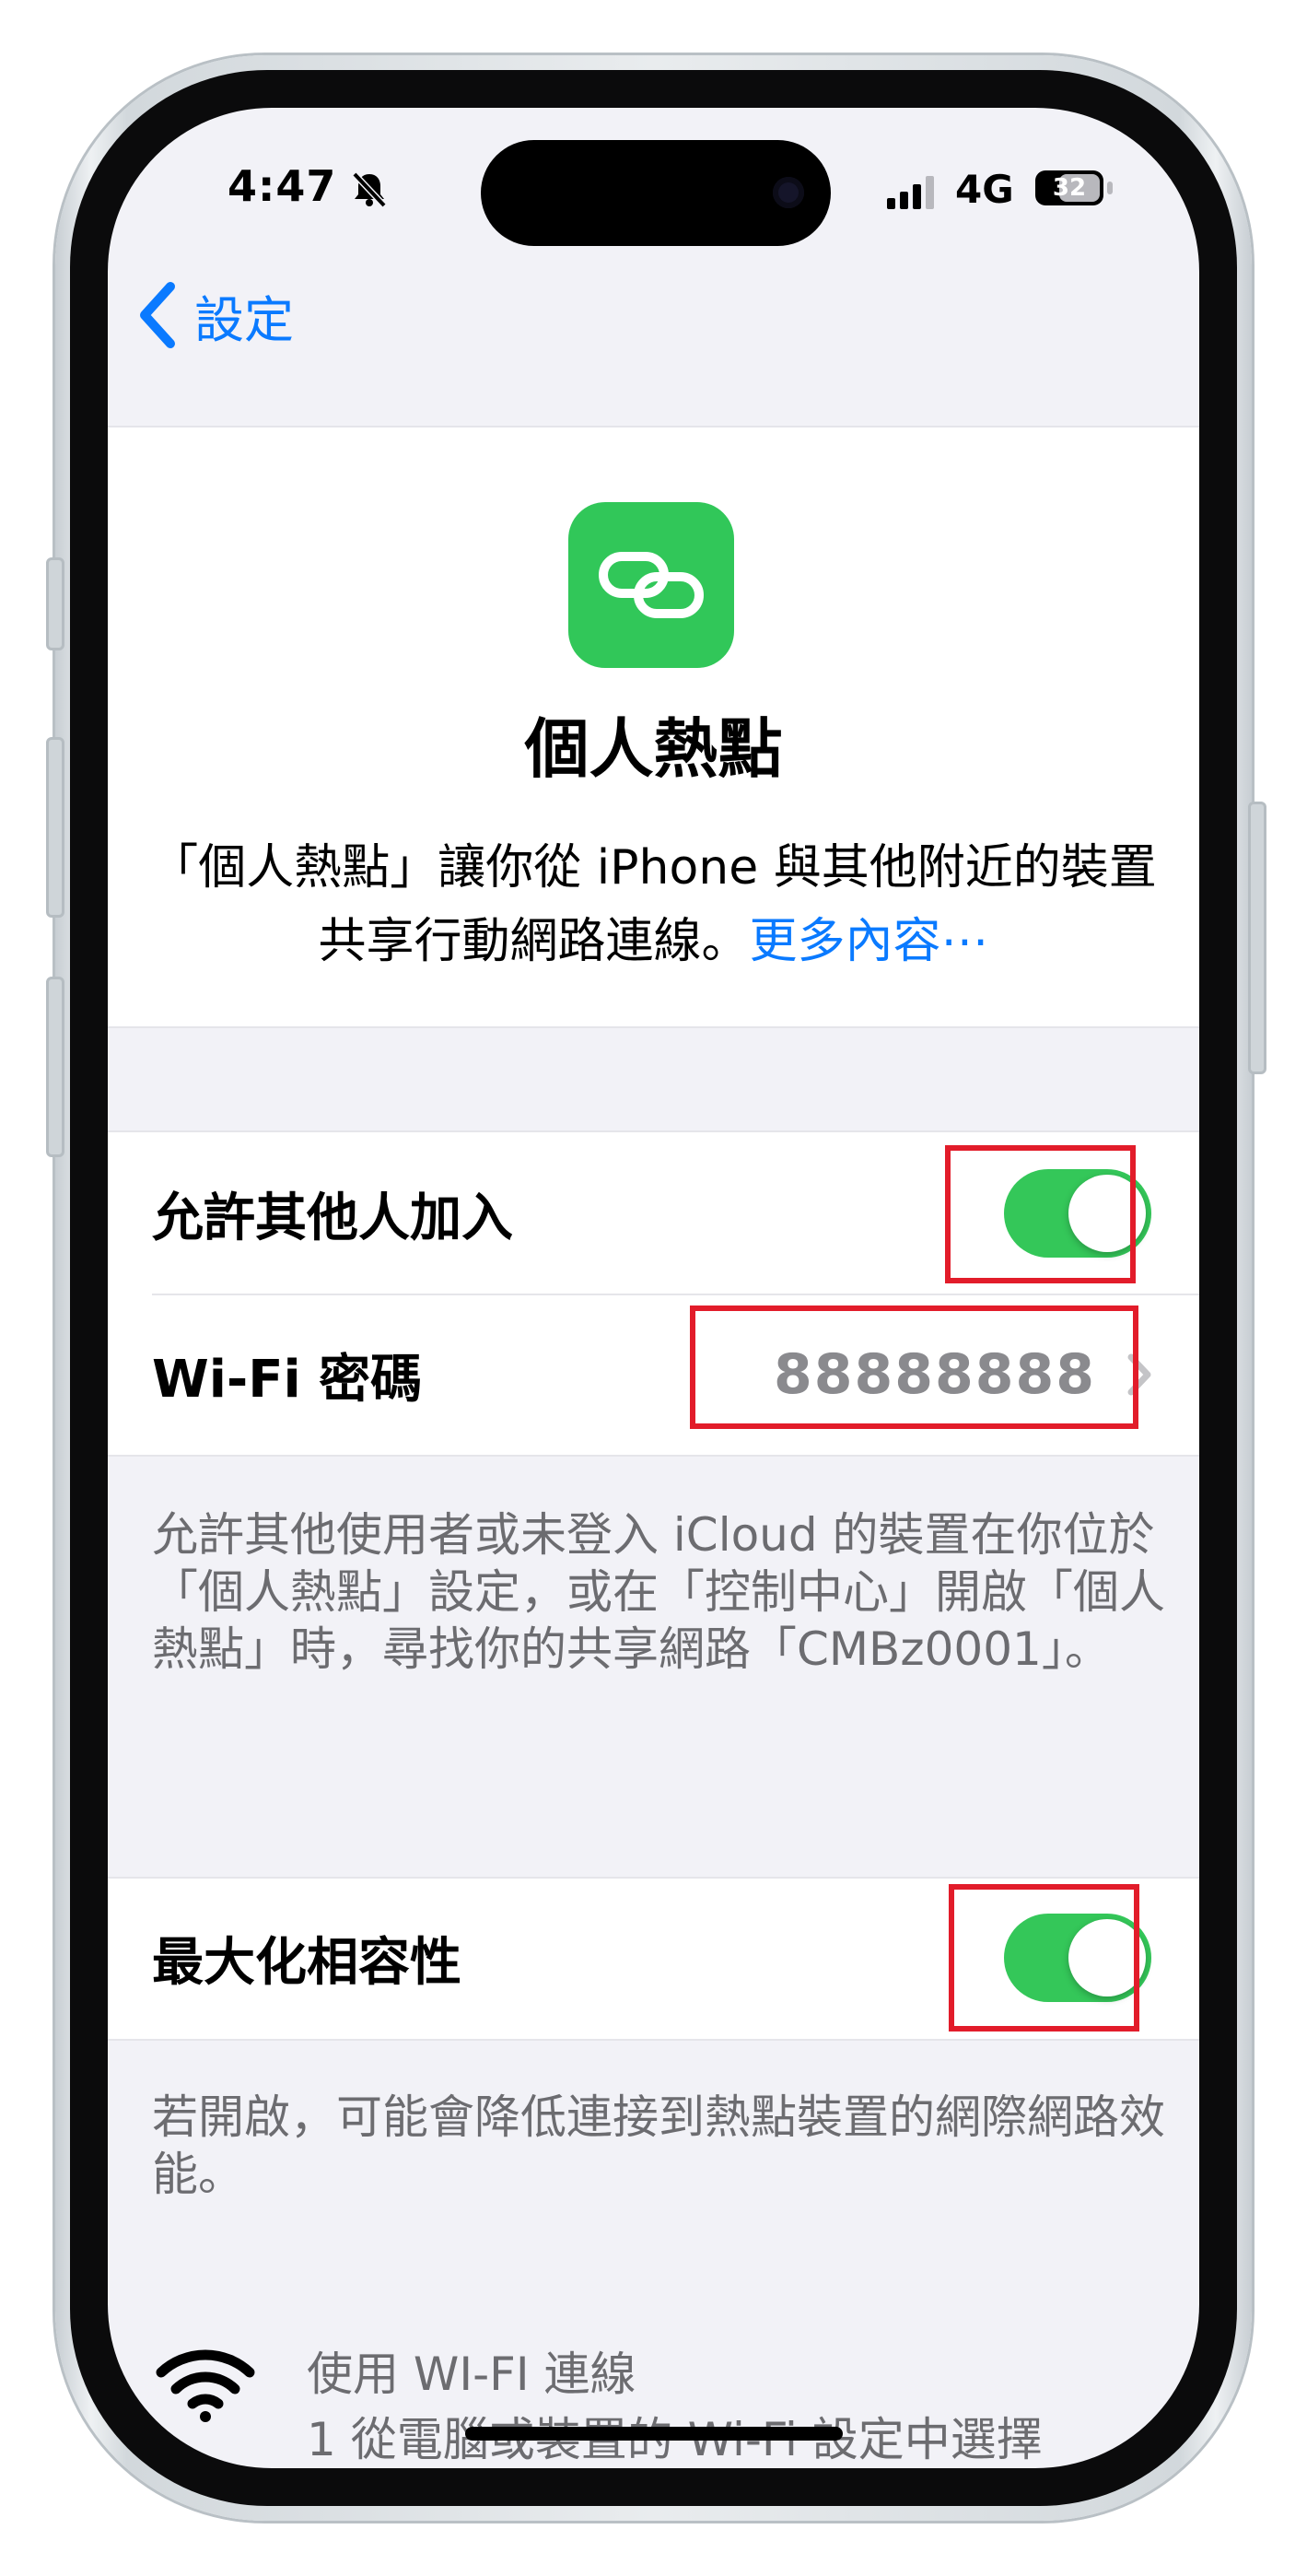  I want to click on max-compat-footnote: 若開啟，可能會降低連接到熱點裝置的網際網路效能。, so click(659, 2145).